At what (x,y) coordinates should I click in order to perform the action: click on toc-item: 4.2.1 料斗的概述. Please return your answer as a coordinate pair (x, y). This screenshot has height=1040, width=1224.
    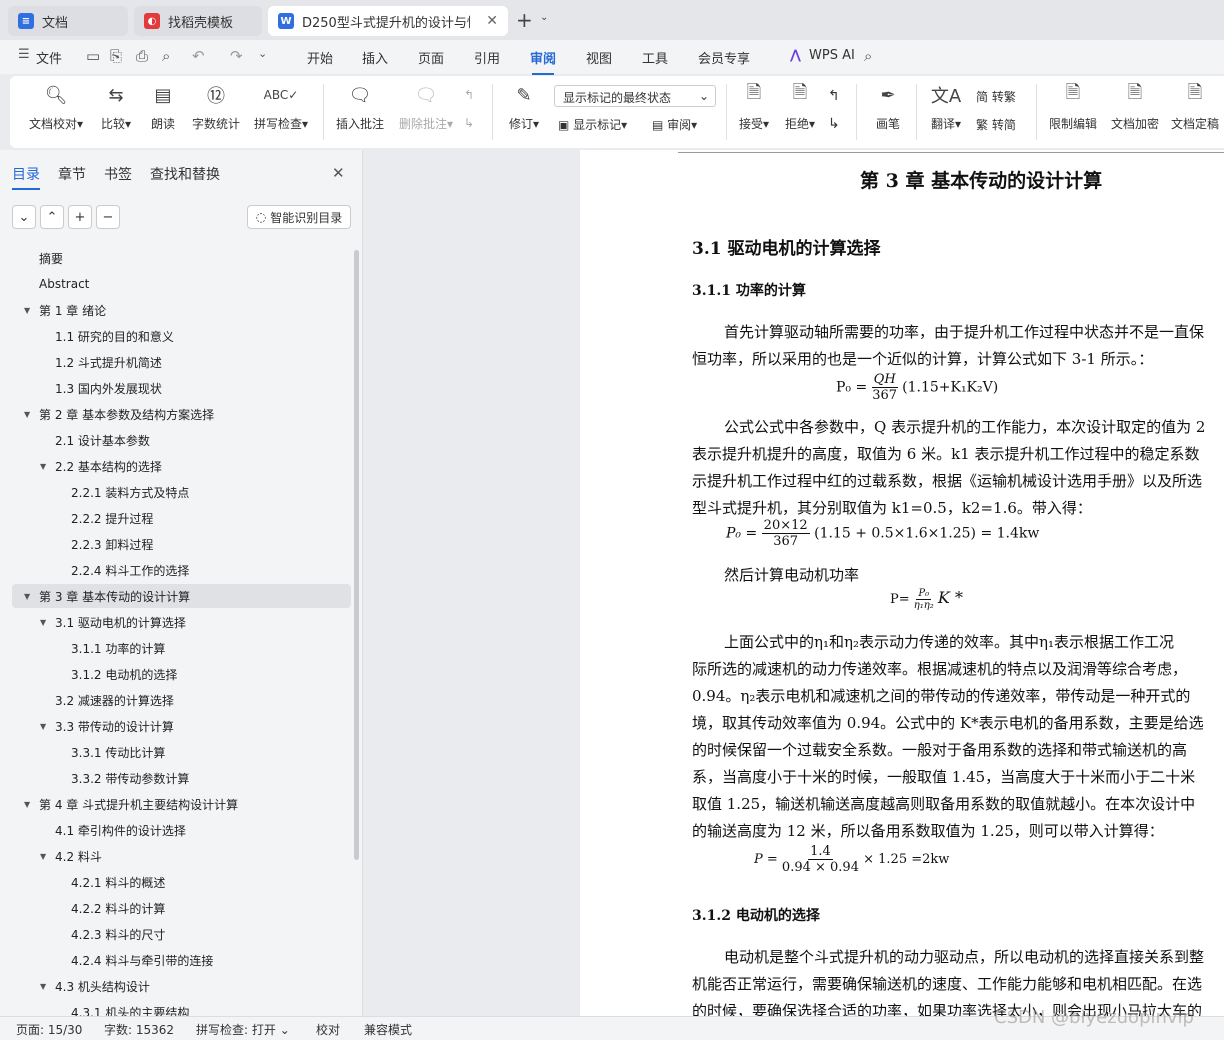
    Looking at the image, I should click on (176, 882).